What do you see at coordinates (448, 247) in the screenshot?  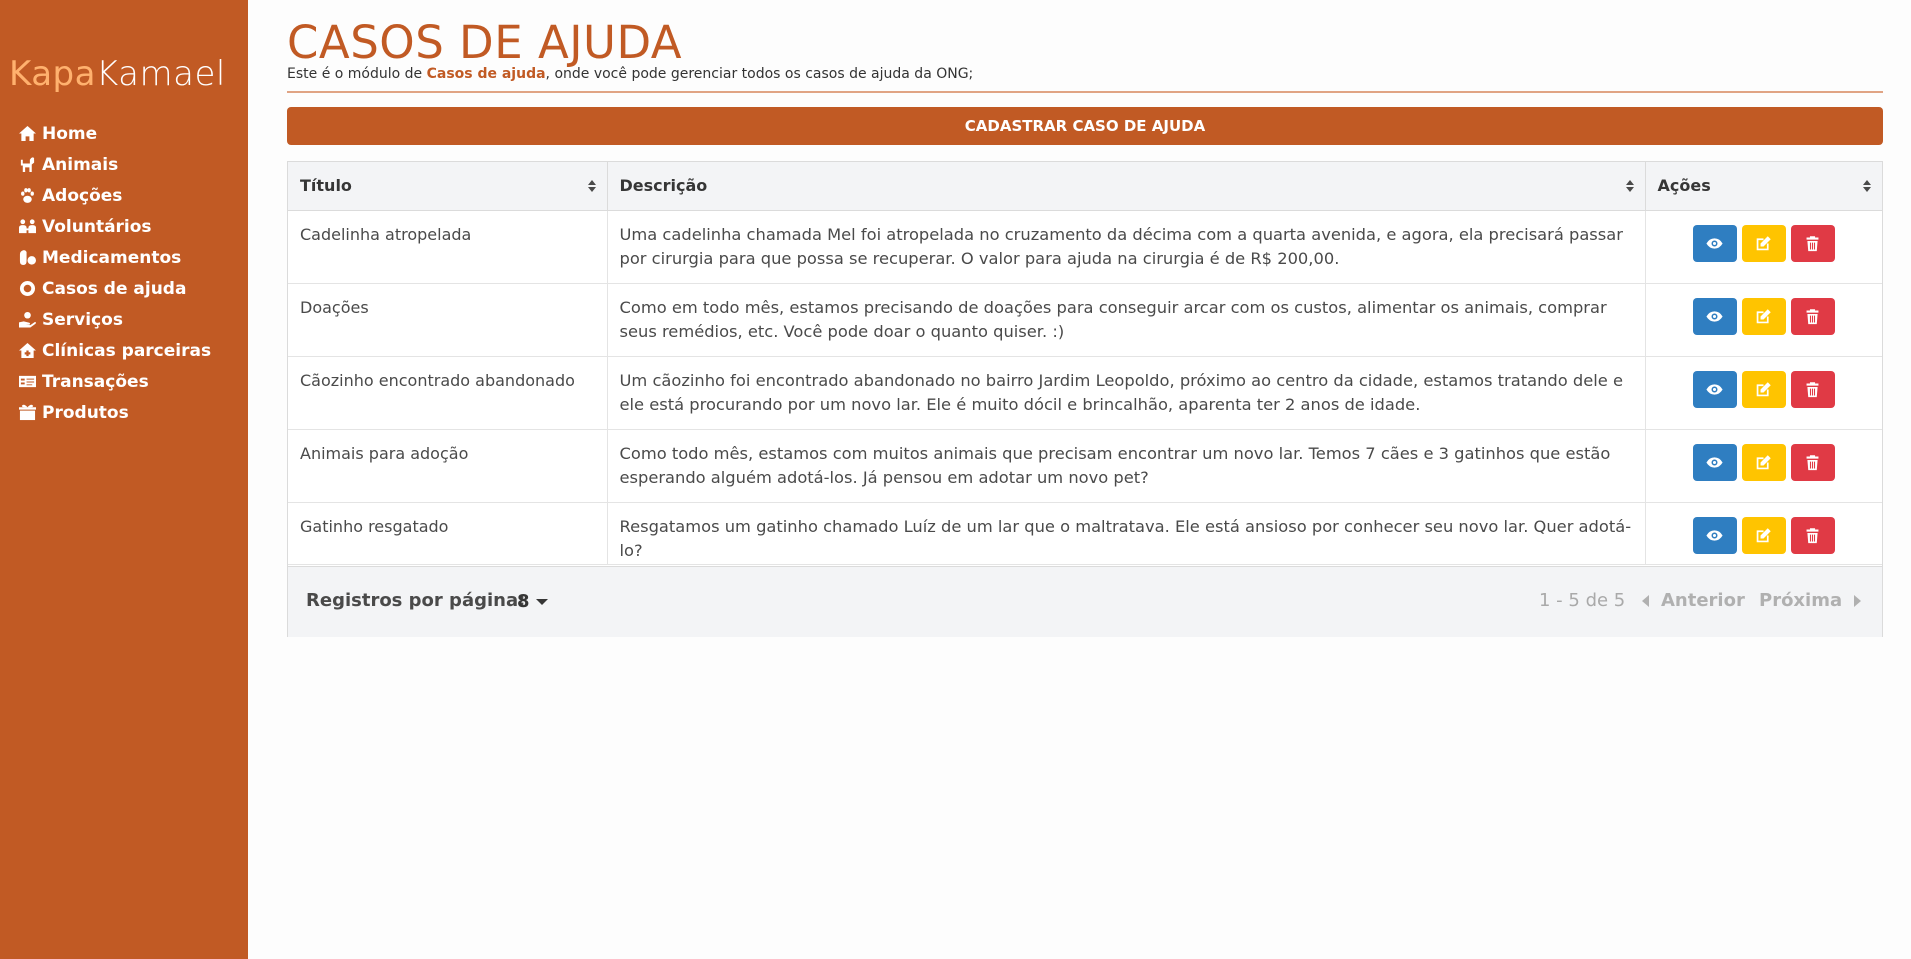 I see `cell-title: Cadelinha atropelada` at bounding box center [448, 247].